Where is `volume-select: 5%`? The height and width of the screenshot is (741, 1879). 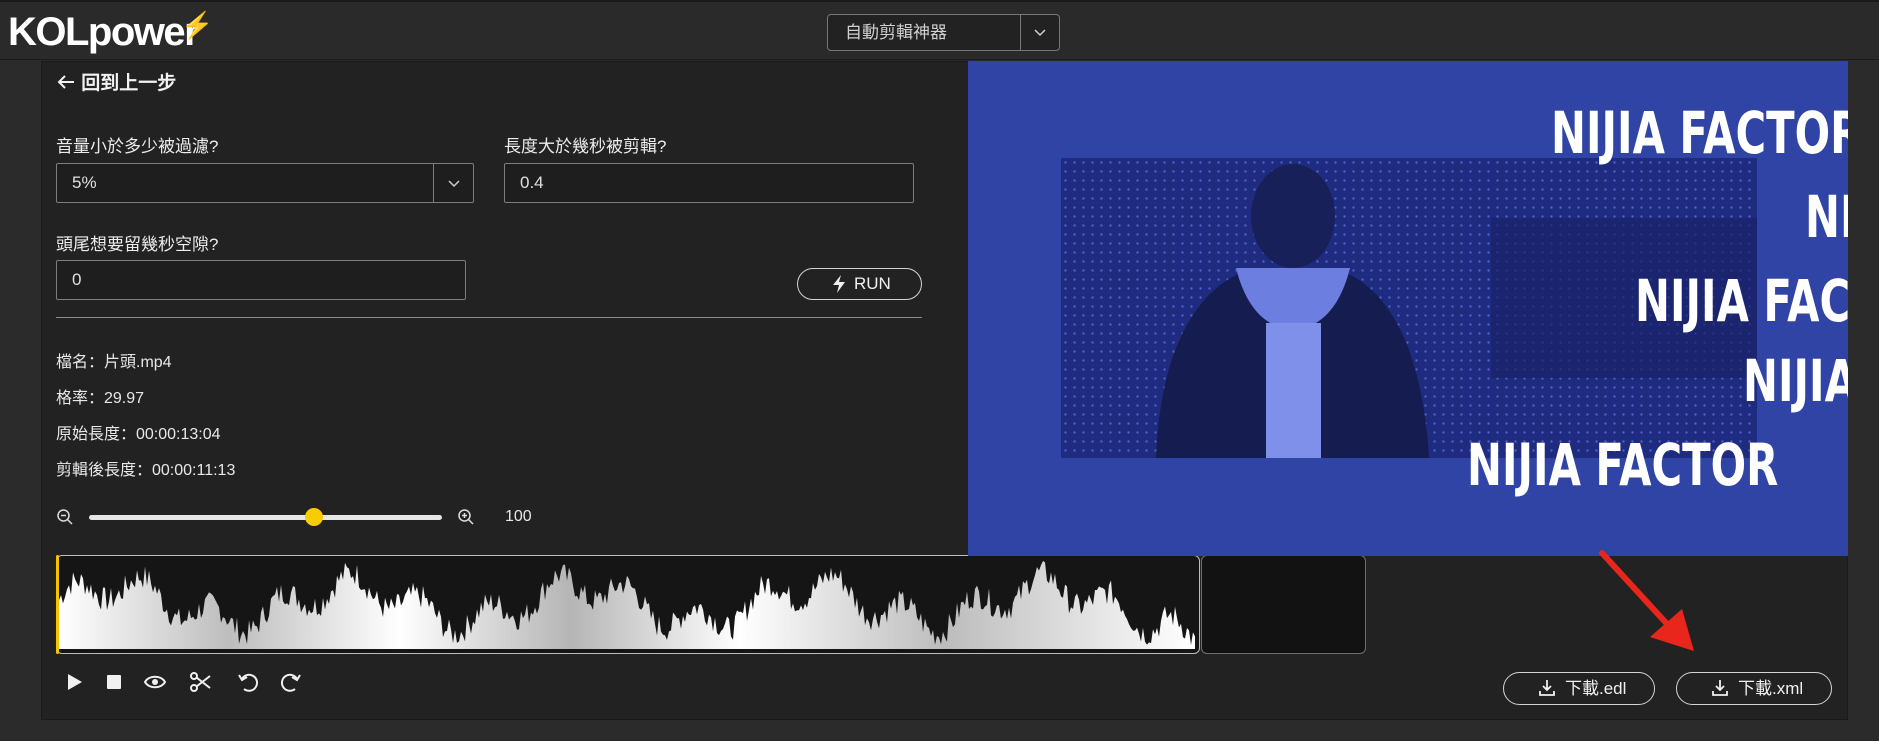
volume-select: 5% is located at coordinates (265, 183).